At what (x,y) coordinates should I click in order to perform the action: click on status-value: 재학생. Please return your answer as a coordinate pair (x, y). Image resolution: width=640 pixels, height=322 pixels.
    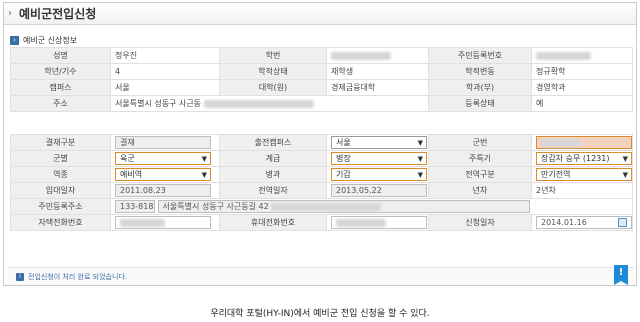
    Looking at the image, I should click on (377, 71).